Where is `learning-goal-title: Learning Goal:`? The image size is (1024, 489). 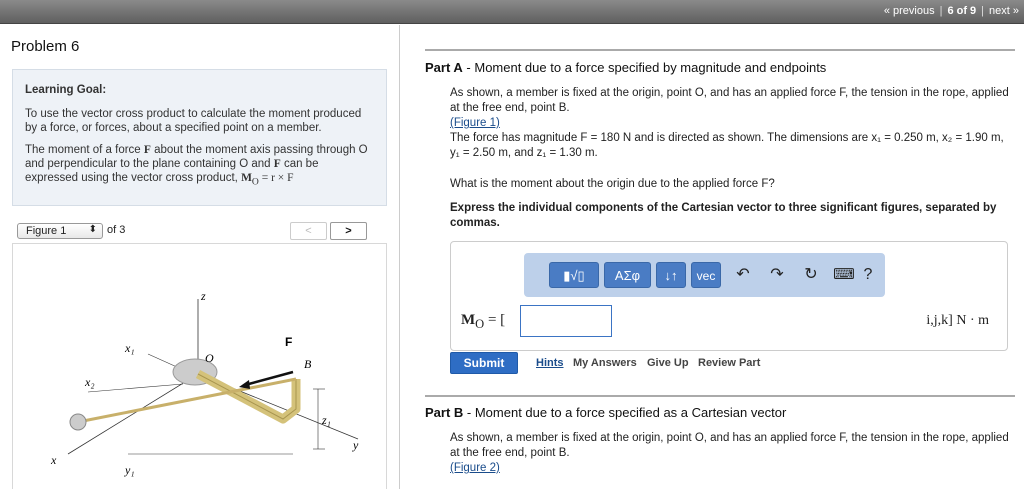
learning-goal-title: Learning Goal: is located at coordinates (66, 90).